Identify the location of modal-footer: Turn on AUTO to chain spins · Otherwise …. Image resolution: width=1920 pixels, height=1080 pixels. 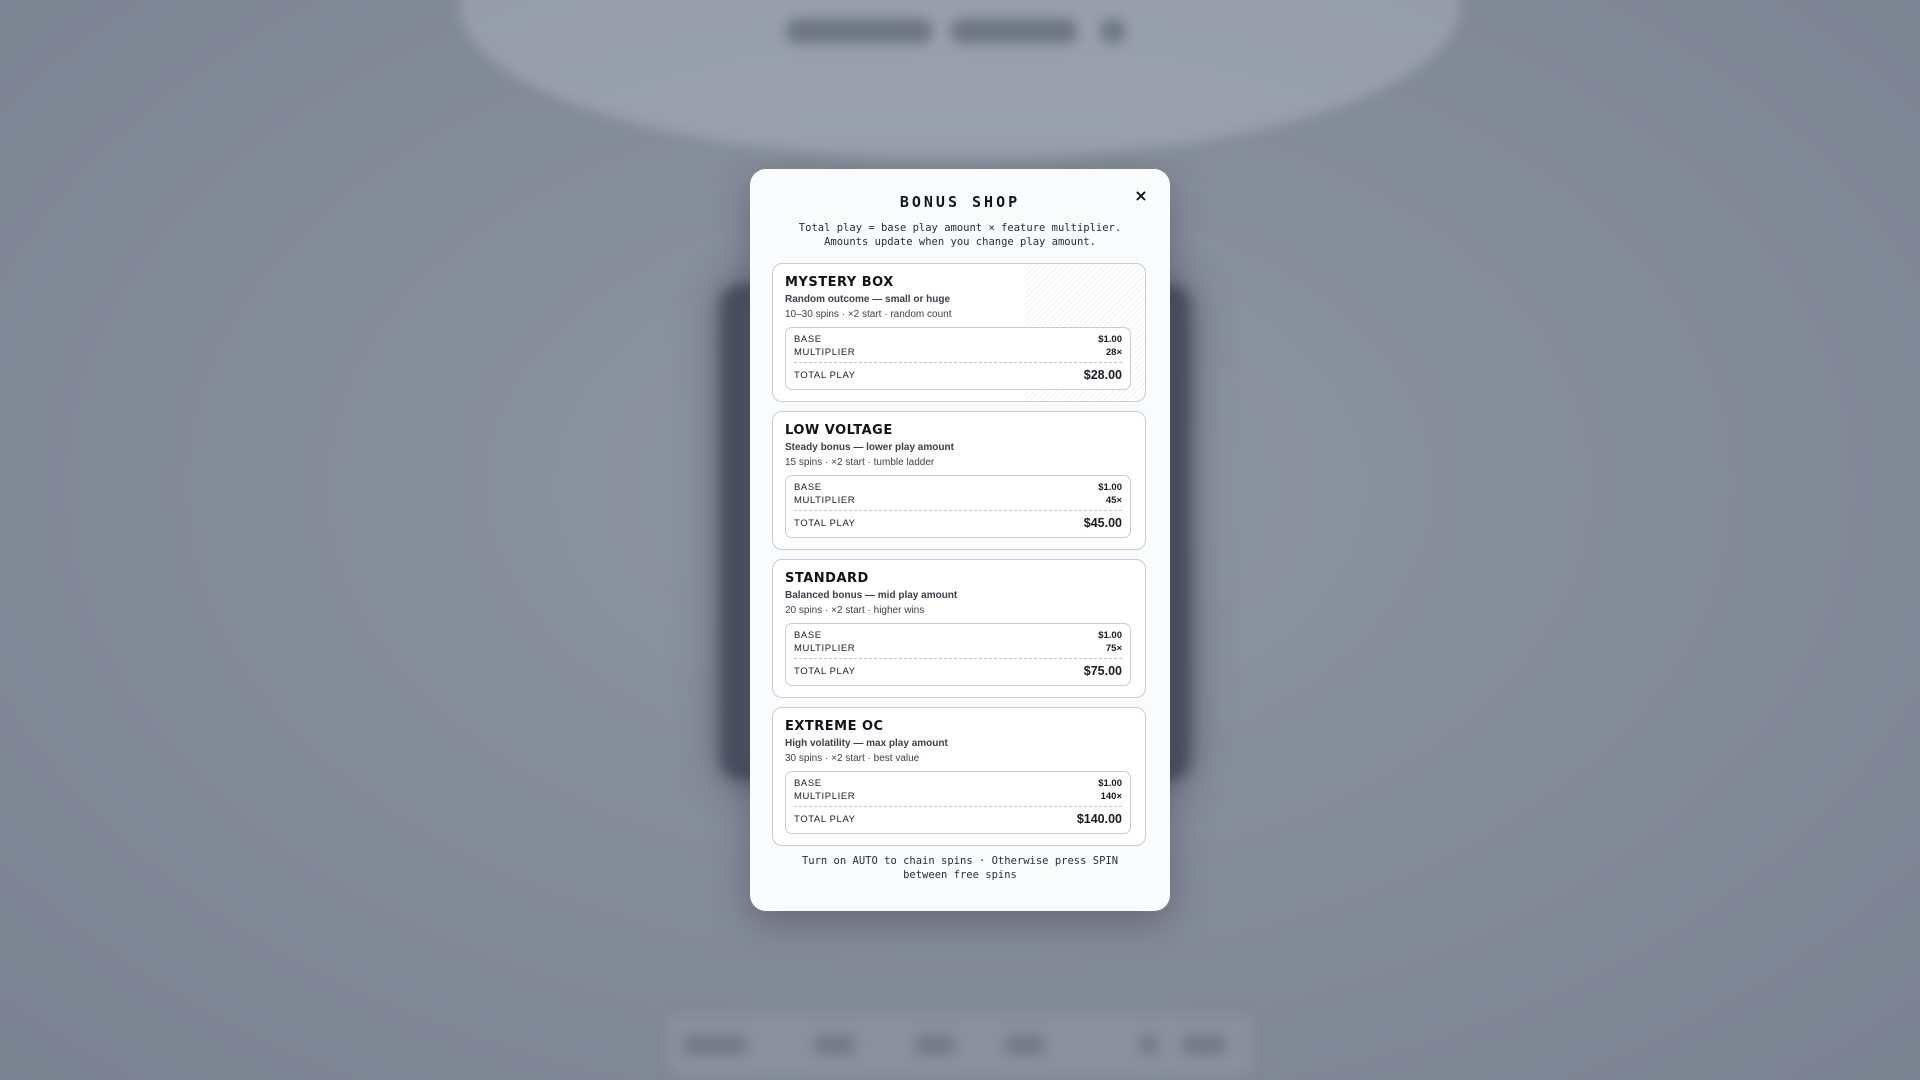
(960, 868).